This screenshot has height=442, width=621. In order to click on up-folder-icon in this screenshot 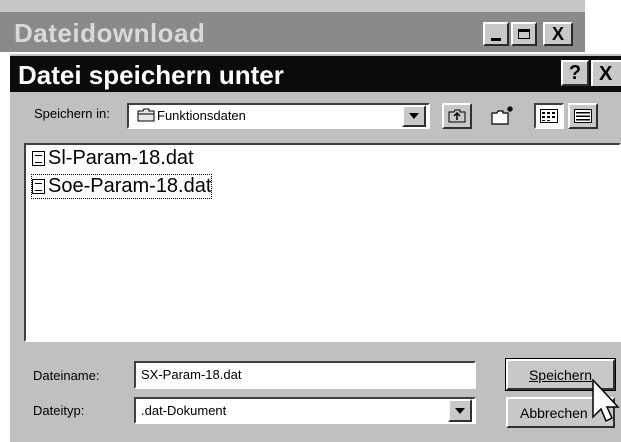, I will do `click(457, 116)`.